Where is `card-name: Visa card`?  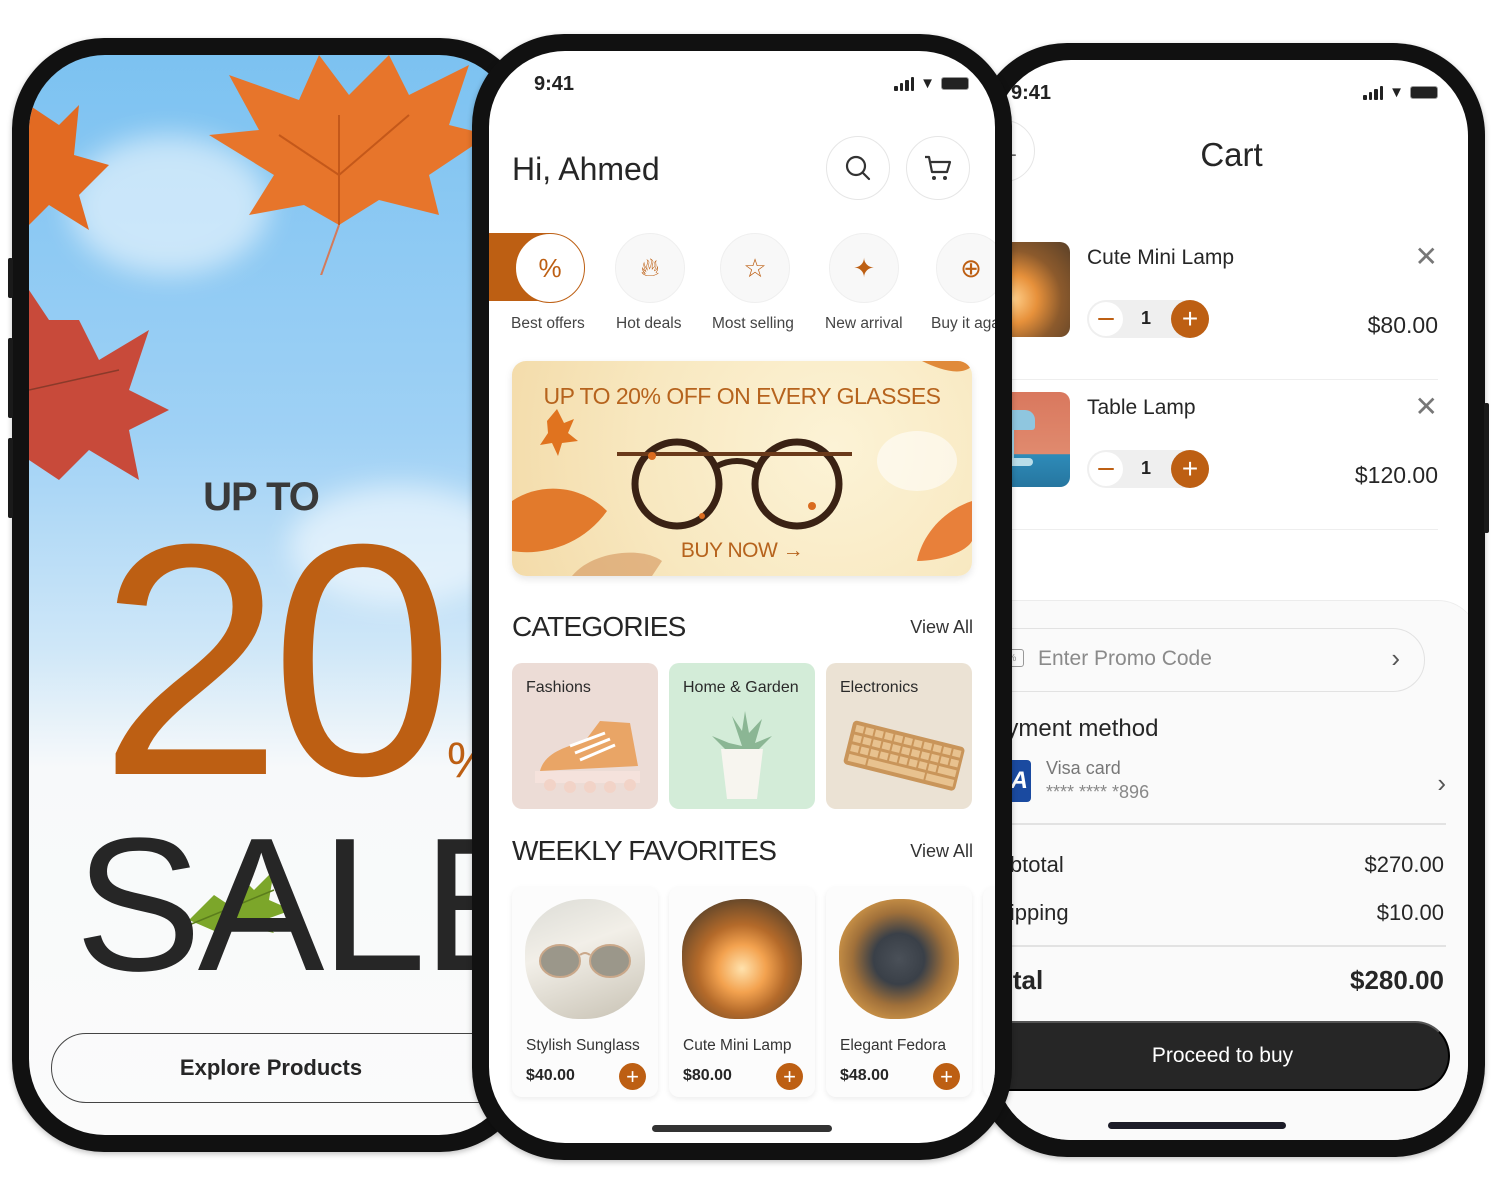
card-name: Visa card is located at coordinates (1083, 768).